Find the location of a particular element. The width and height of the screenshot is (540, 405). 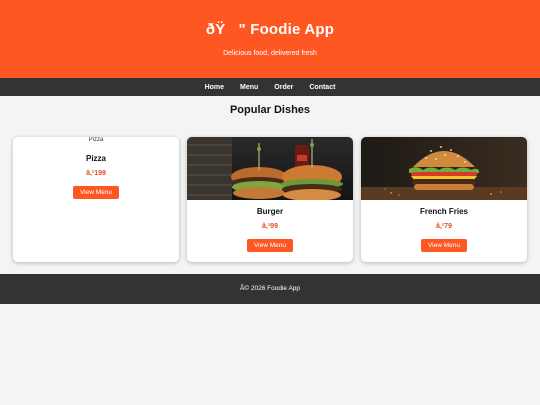

app-title: ðŸ " Foodie App is located at coordinates (270, 29).